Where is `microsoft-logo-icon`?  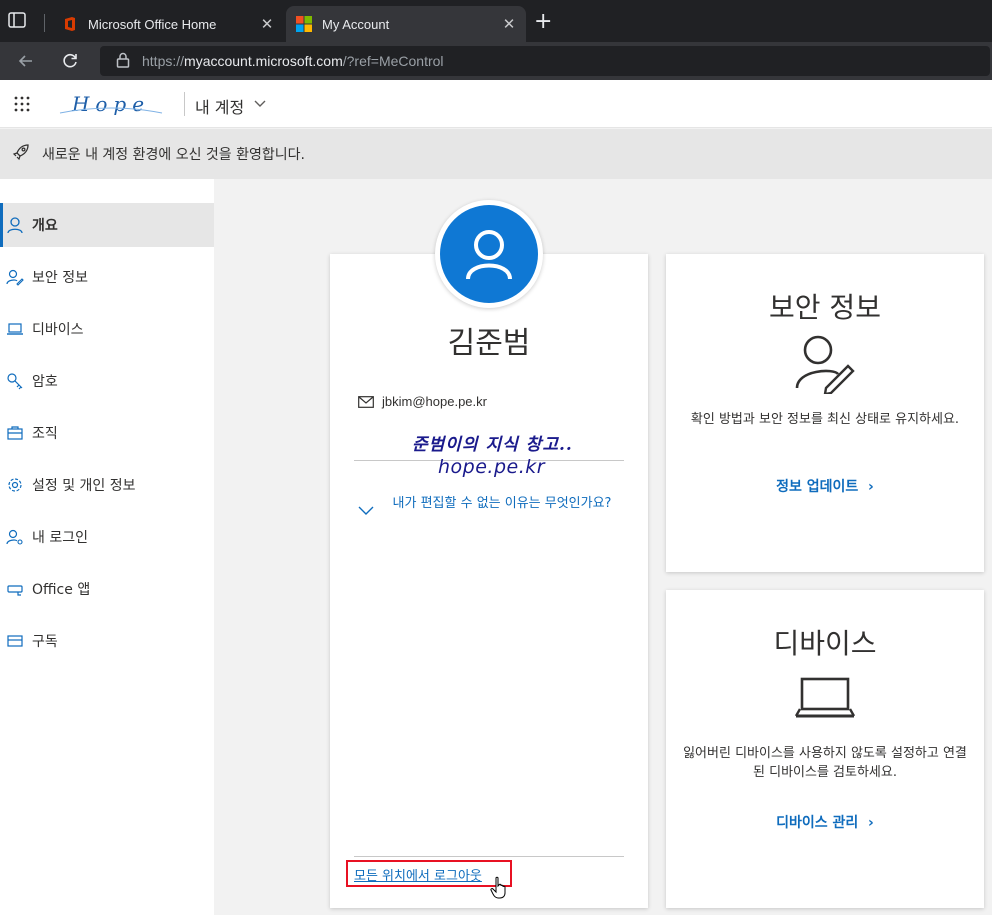
microsoft-logo-icon is located at coordinates (304, 24).